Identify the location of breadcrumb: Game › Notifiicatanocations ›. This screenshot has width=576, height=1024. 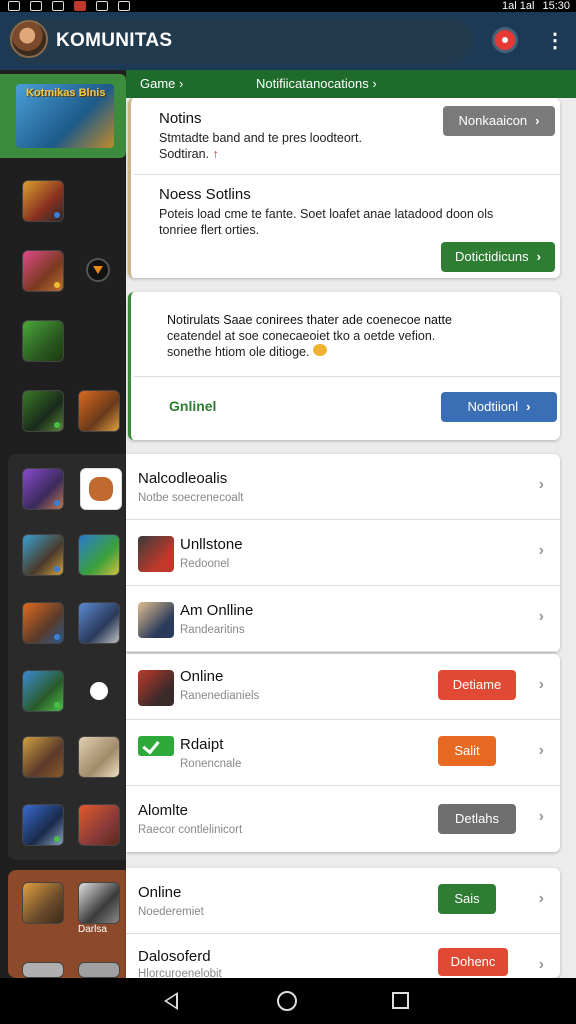
(351, 84).